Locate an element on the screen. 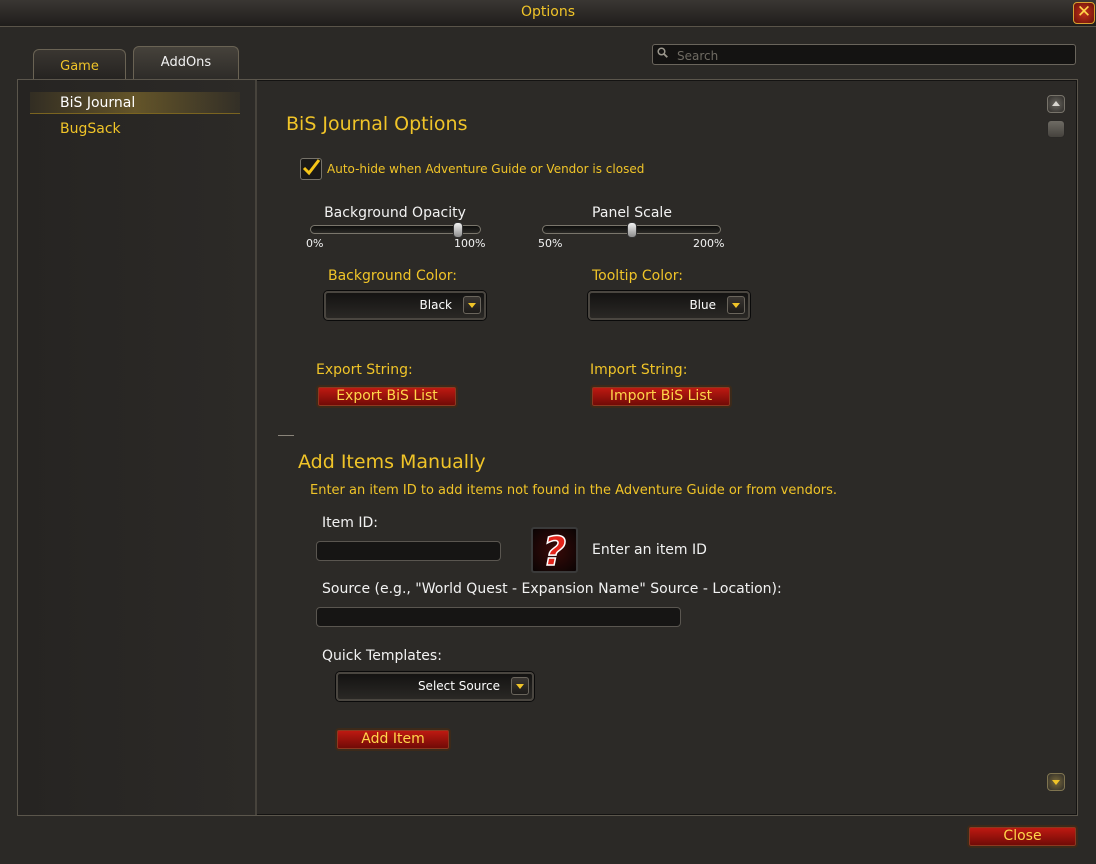 The height and width of the screenshot is (864, 1096). section-divider is located at coordinates (286, 435).